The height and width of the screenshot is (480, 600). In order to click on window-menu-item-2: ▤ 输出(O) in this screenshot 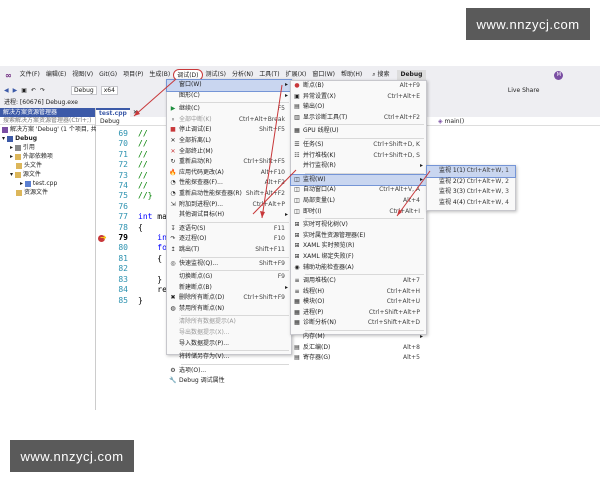, I will do `click(358, 107)`.